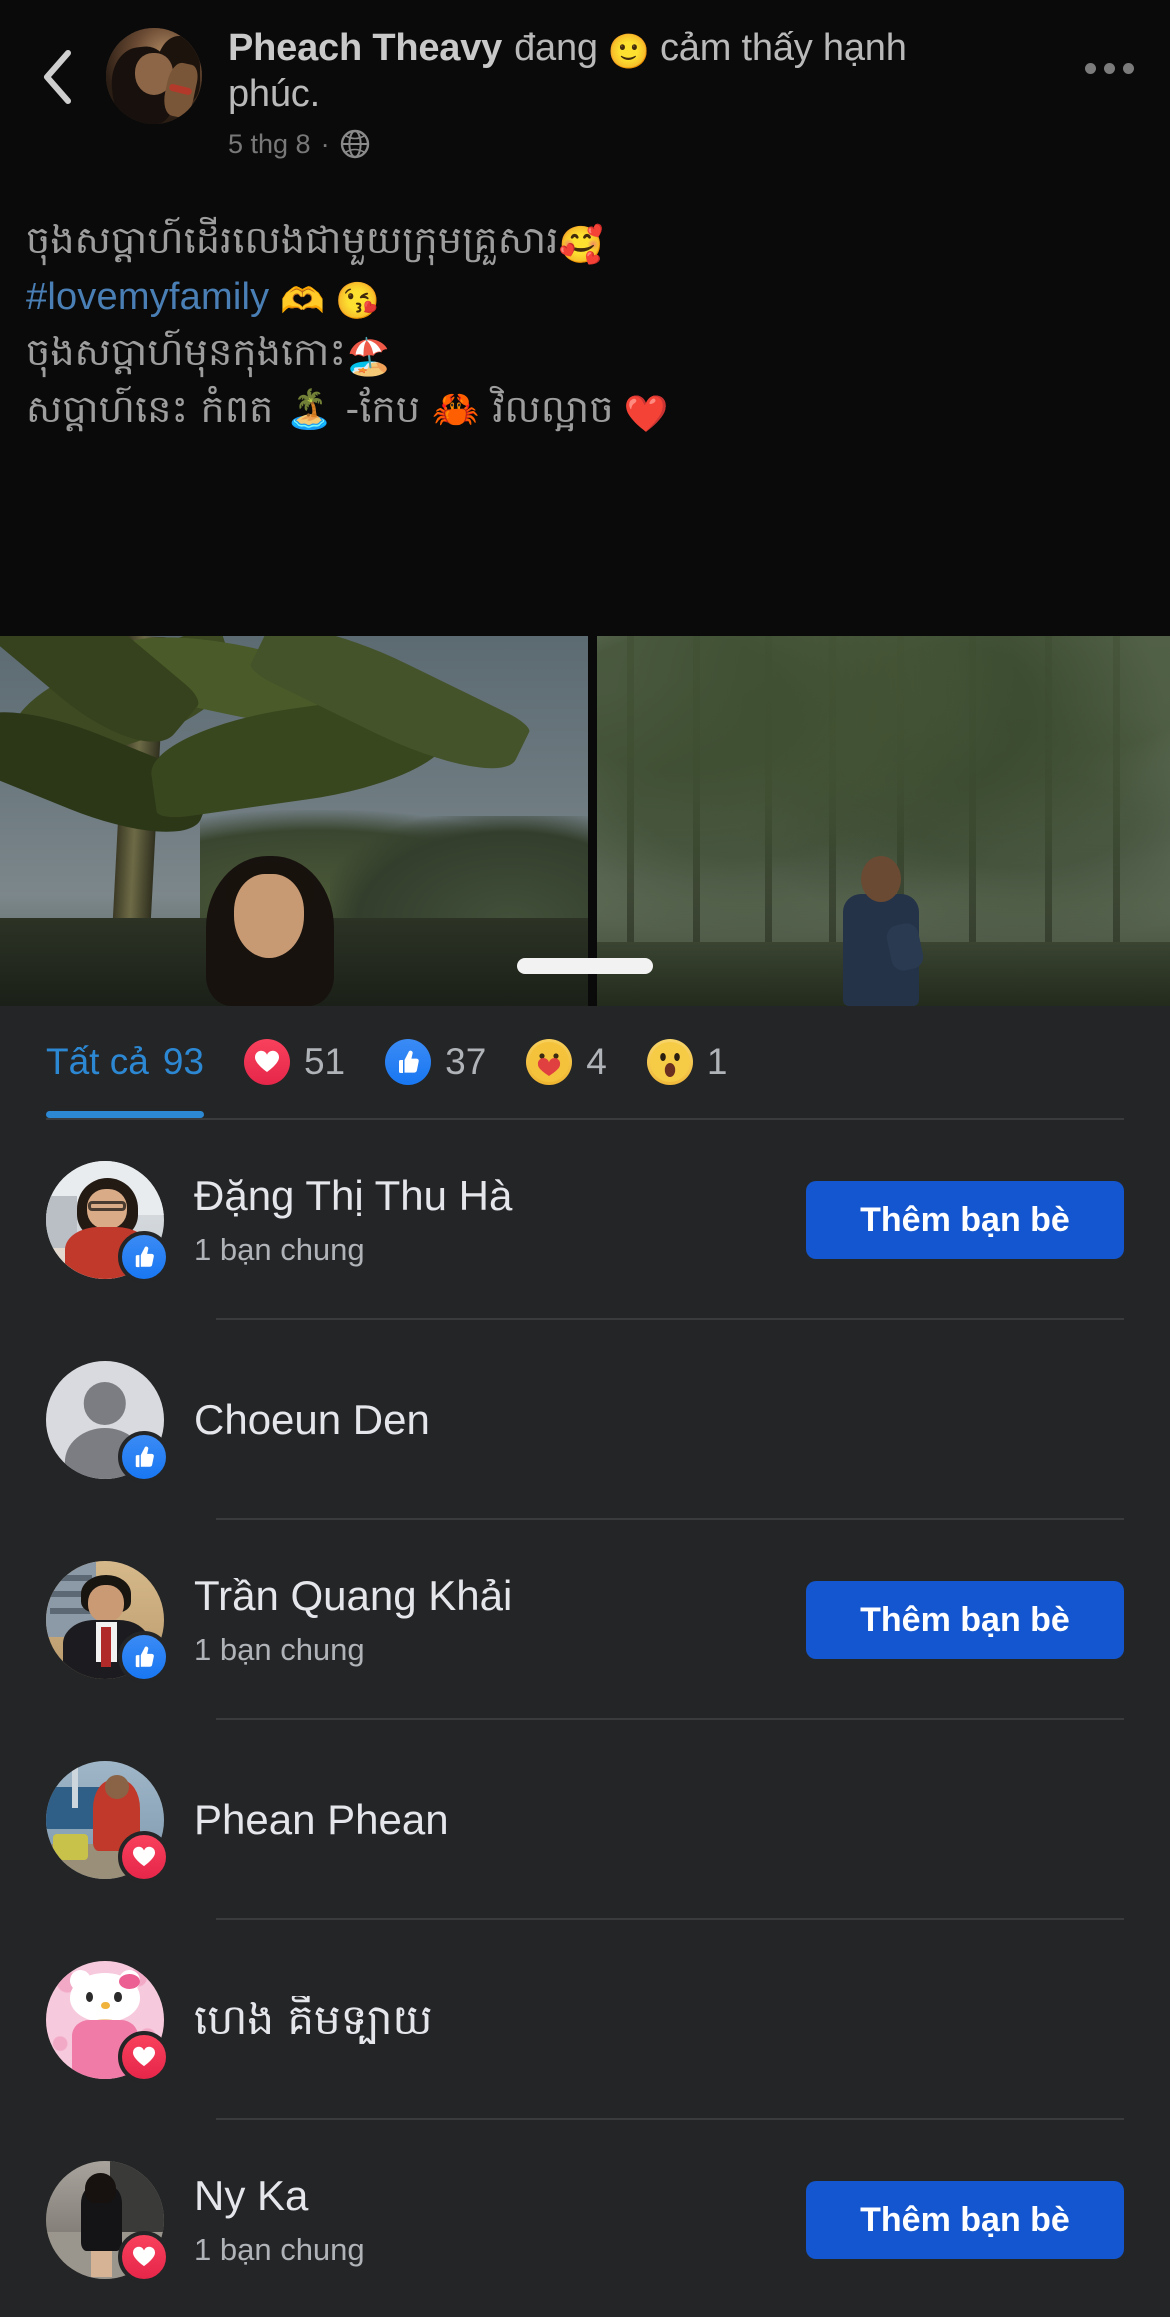 The height and width of the screenshot is (2317, 1170). I want to click on author-name: Pheach Theavy, so click(365, 48).